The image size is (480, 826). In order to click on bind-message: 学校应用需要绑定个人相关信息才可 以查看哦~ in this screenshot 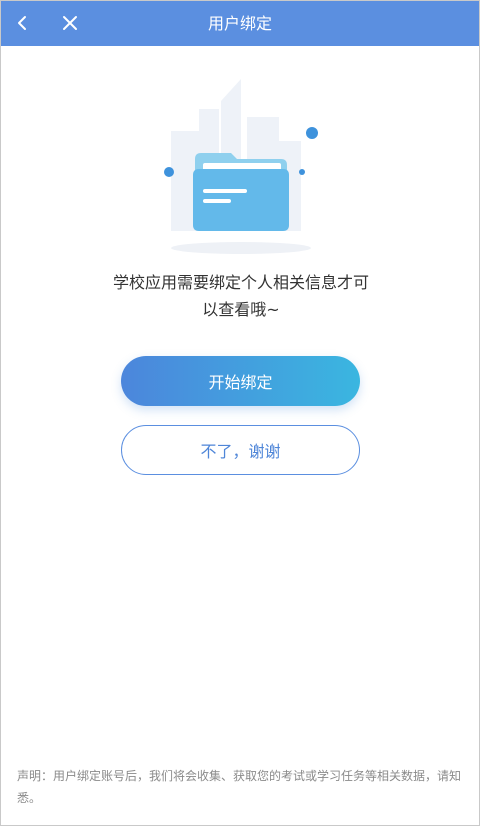, I will do `click(241, 296)`.